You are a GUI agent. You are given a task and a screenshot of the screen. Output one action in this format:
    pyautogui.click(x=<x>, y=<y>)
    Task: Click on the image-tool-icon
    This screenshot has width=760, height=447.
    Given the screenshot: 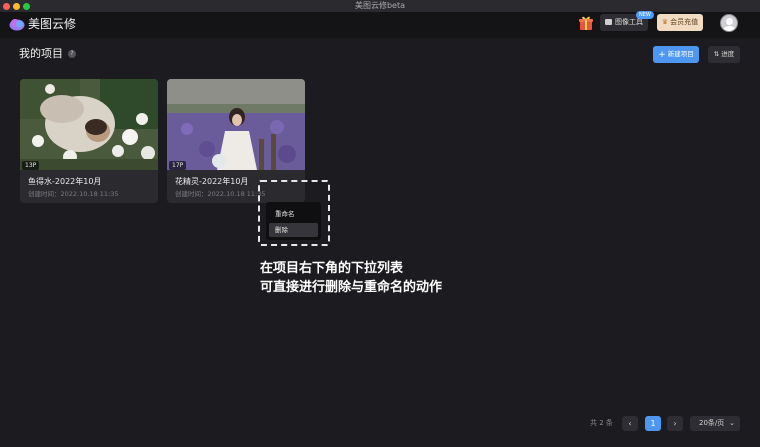 What is the action you would take?
    pyautogui.click(x=608, y=22)
    